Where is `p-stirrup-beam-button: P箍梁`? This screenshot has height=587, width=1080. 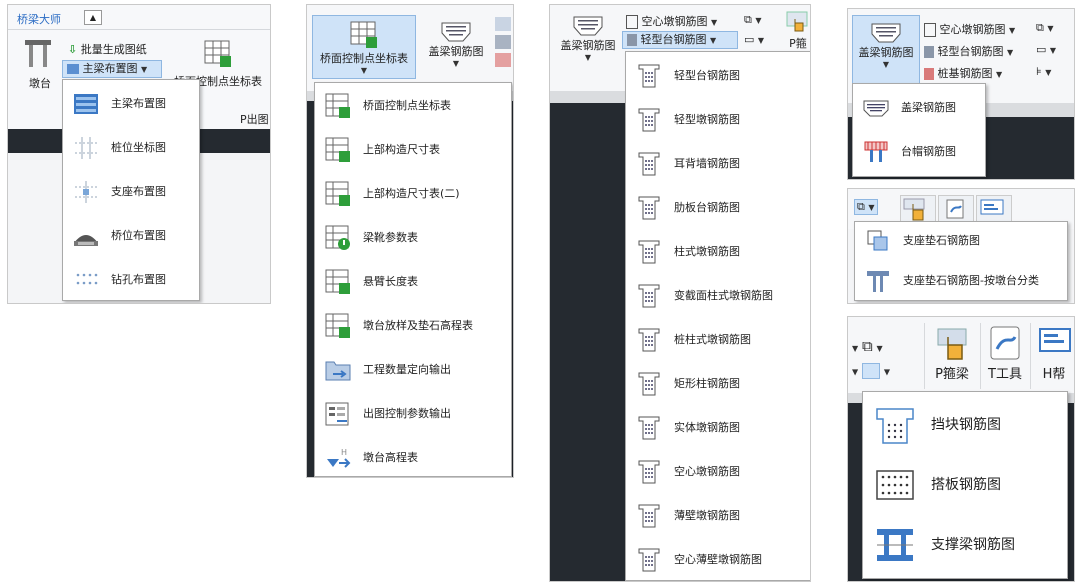
p-stirrup-beam-button: P箍梁 is located at coordinates (951, 356).